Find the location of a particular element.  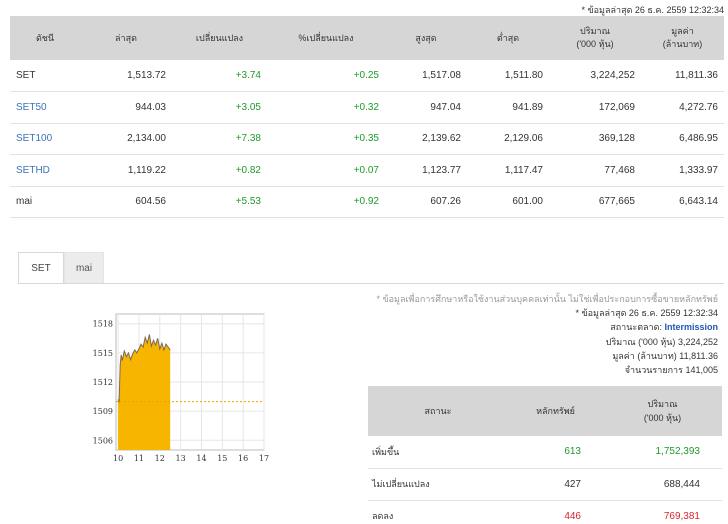

x-tick-label: 15 is located at coordinates (222, 458).